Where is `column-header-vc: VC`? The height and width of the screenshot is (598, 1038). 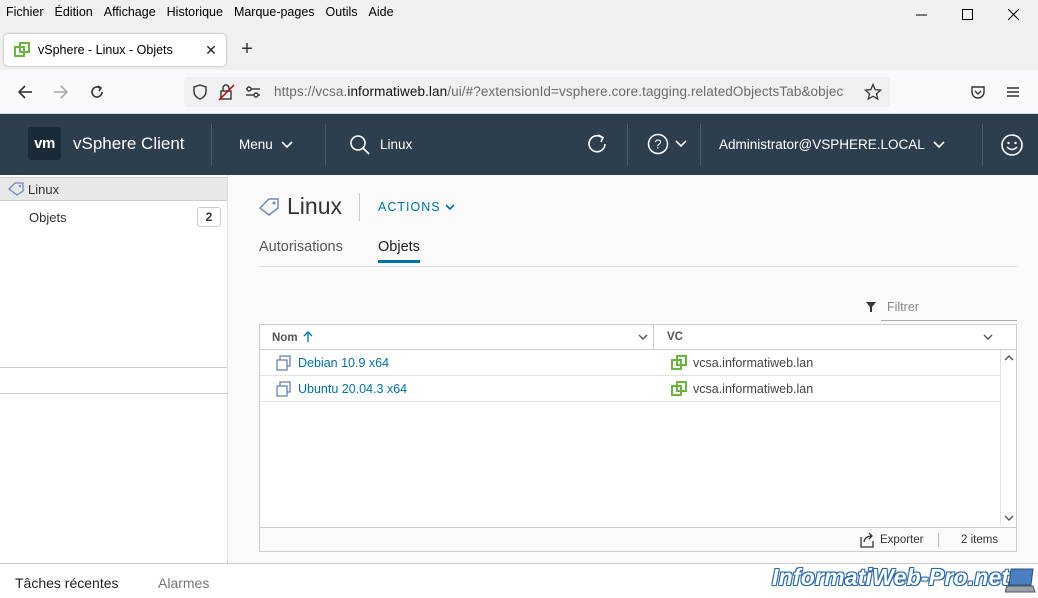
column-header-vc: VC is located at coordinates (835, 337).